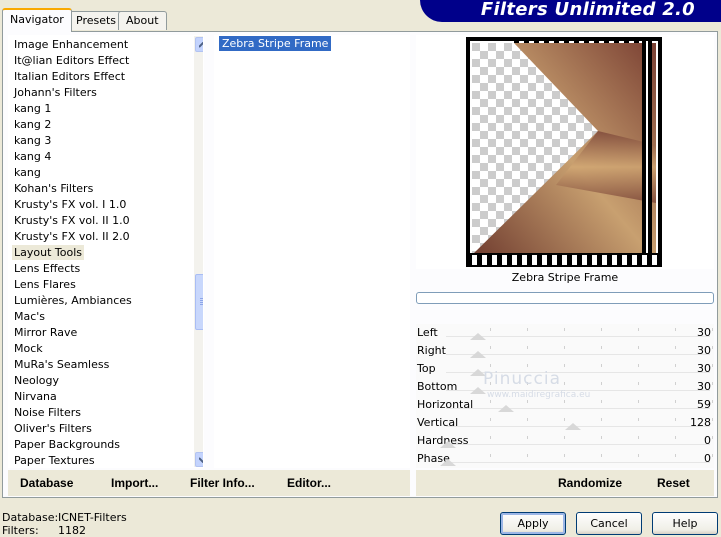 The width and height of the screenshot is (721, 537). I want to click on help-button: Help, so click(685, 523).